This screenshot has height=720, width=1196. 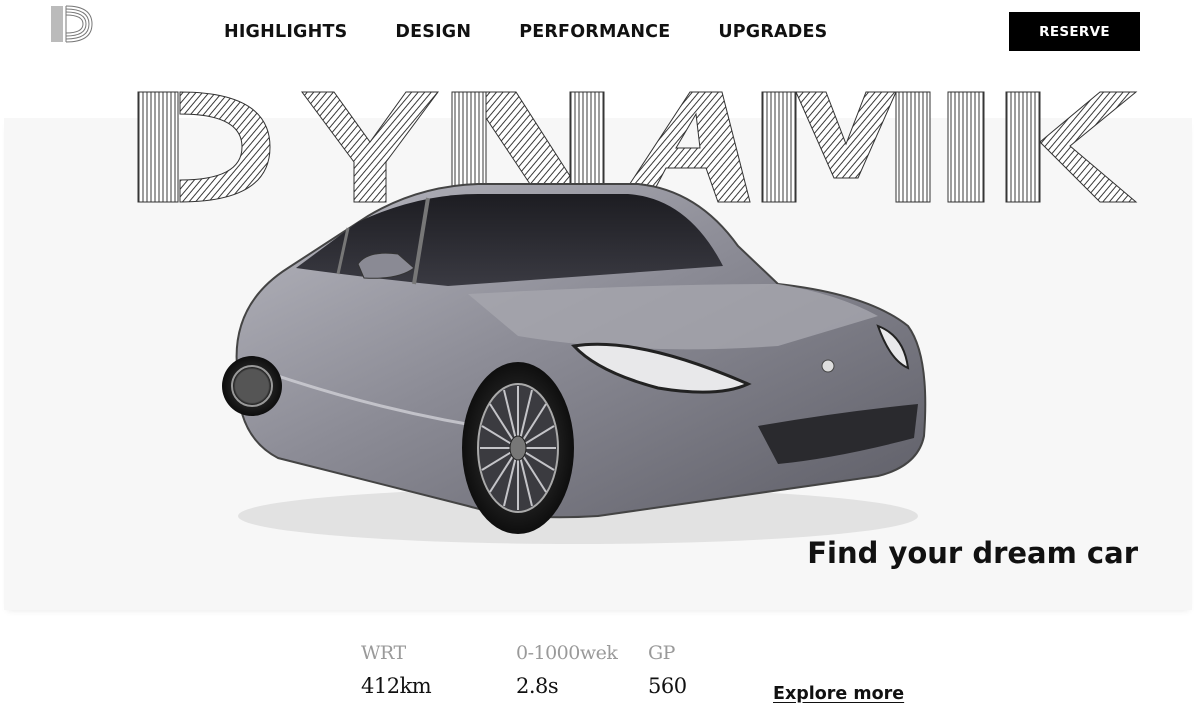 I want to click on main-nav: HIGHLIGHTS DESIGN PERFORMANCE UPGRADES, so click(x=525, y=32).